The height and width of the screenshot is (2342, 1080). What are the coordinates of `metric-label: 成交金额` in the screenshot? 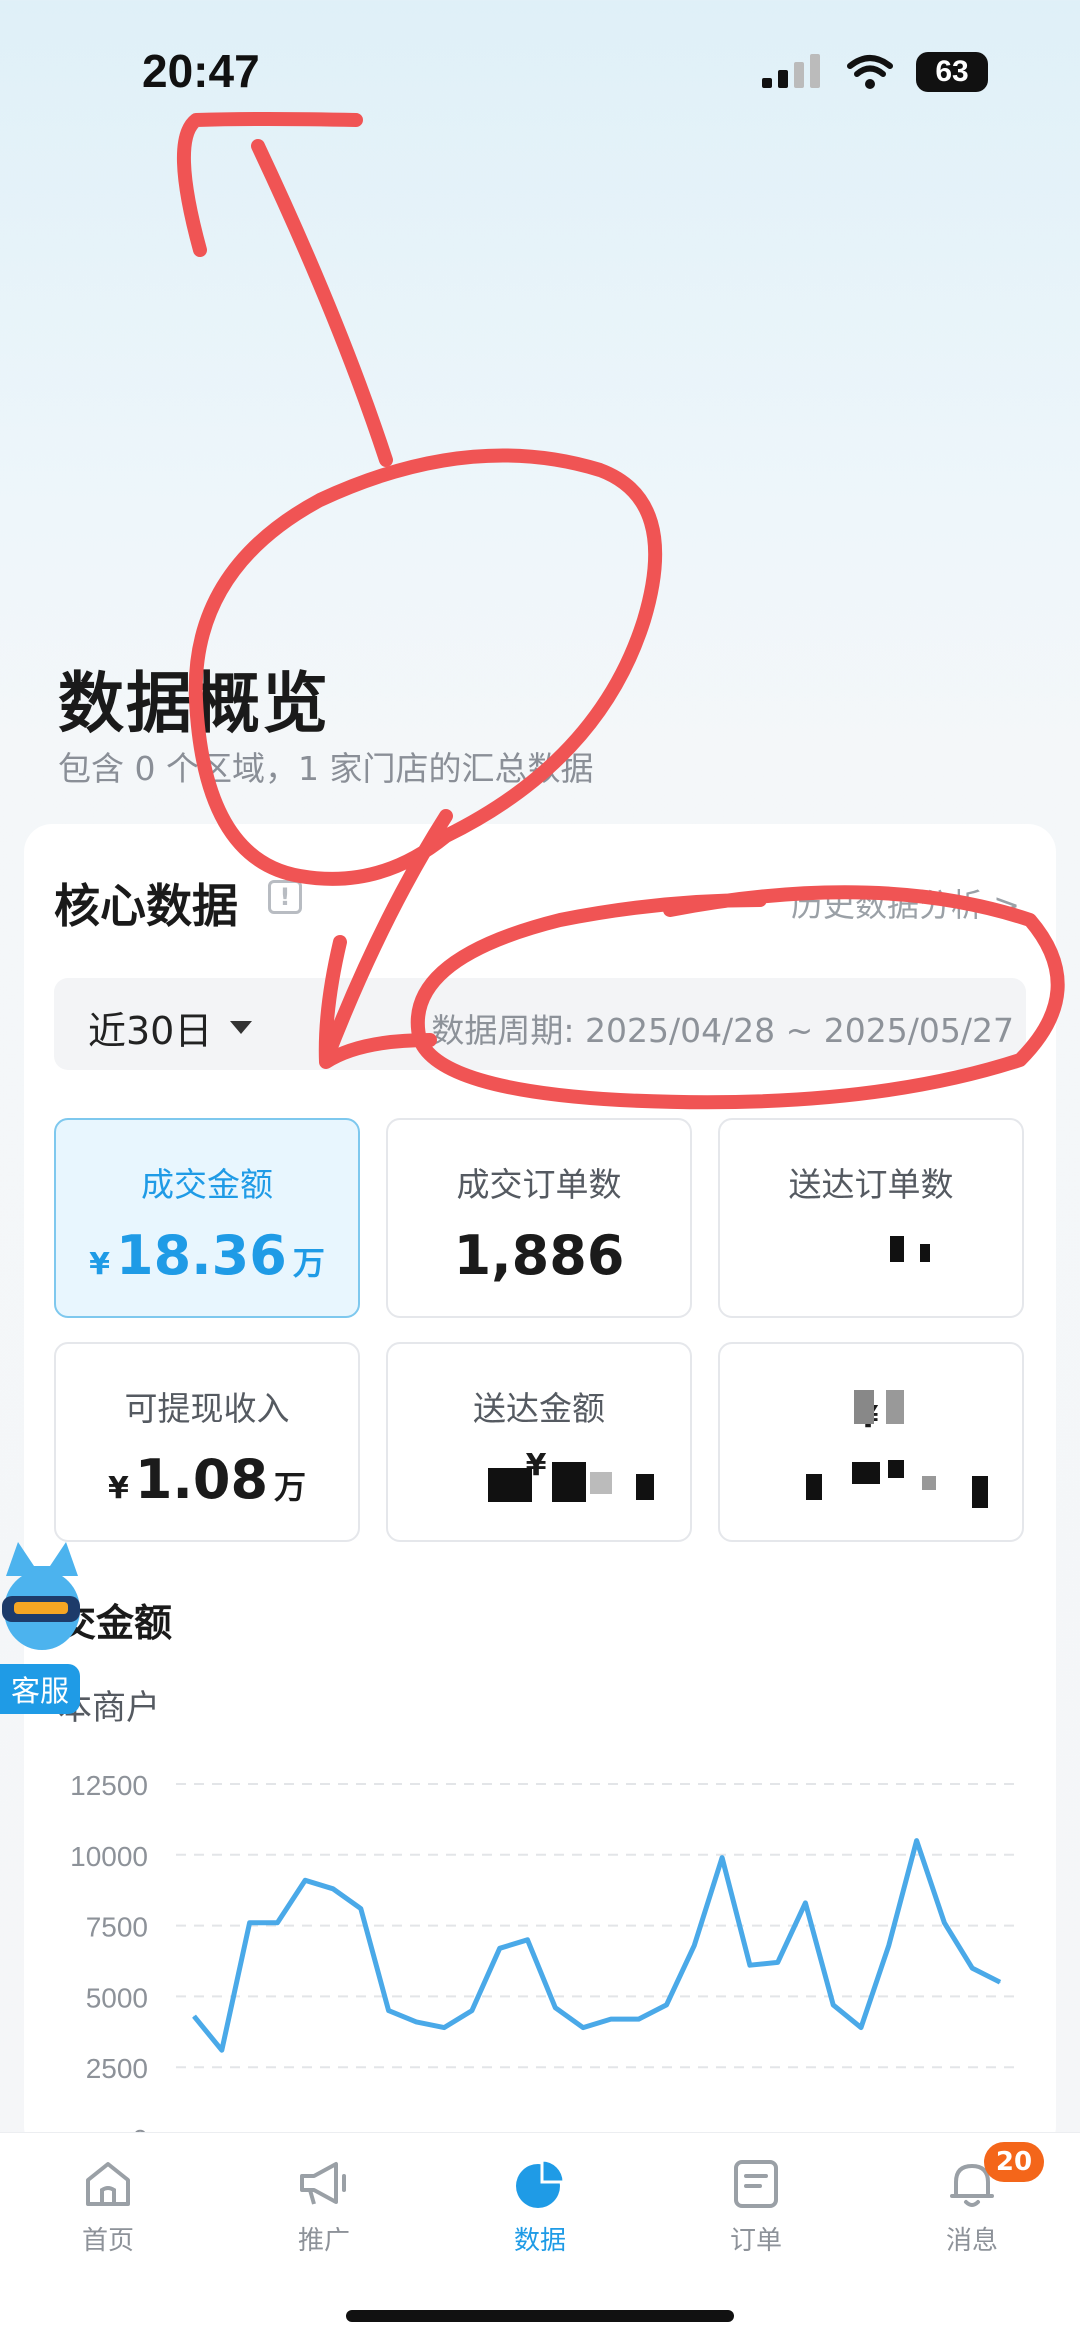 It's located at (207, 1184).